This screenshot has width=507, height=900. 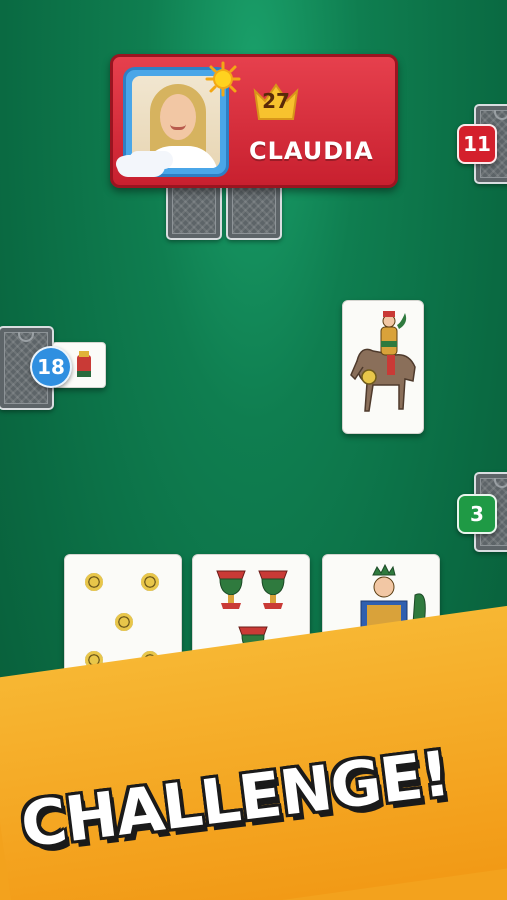 What do you see at coordinates (141, 166) in the screenshot?
I see `cloud-icon` at bounding box center [141, 166].